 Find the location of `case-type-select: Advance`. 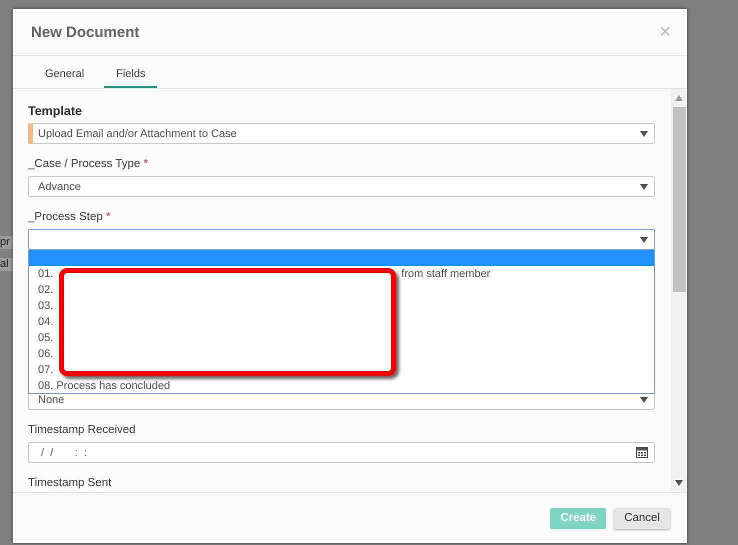

case-type-select: Advance is located at coordinates (341, 186).